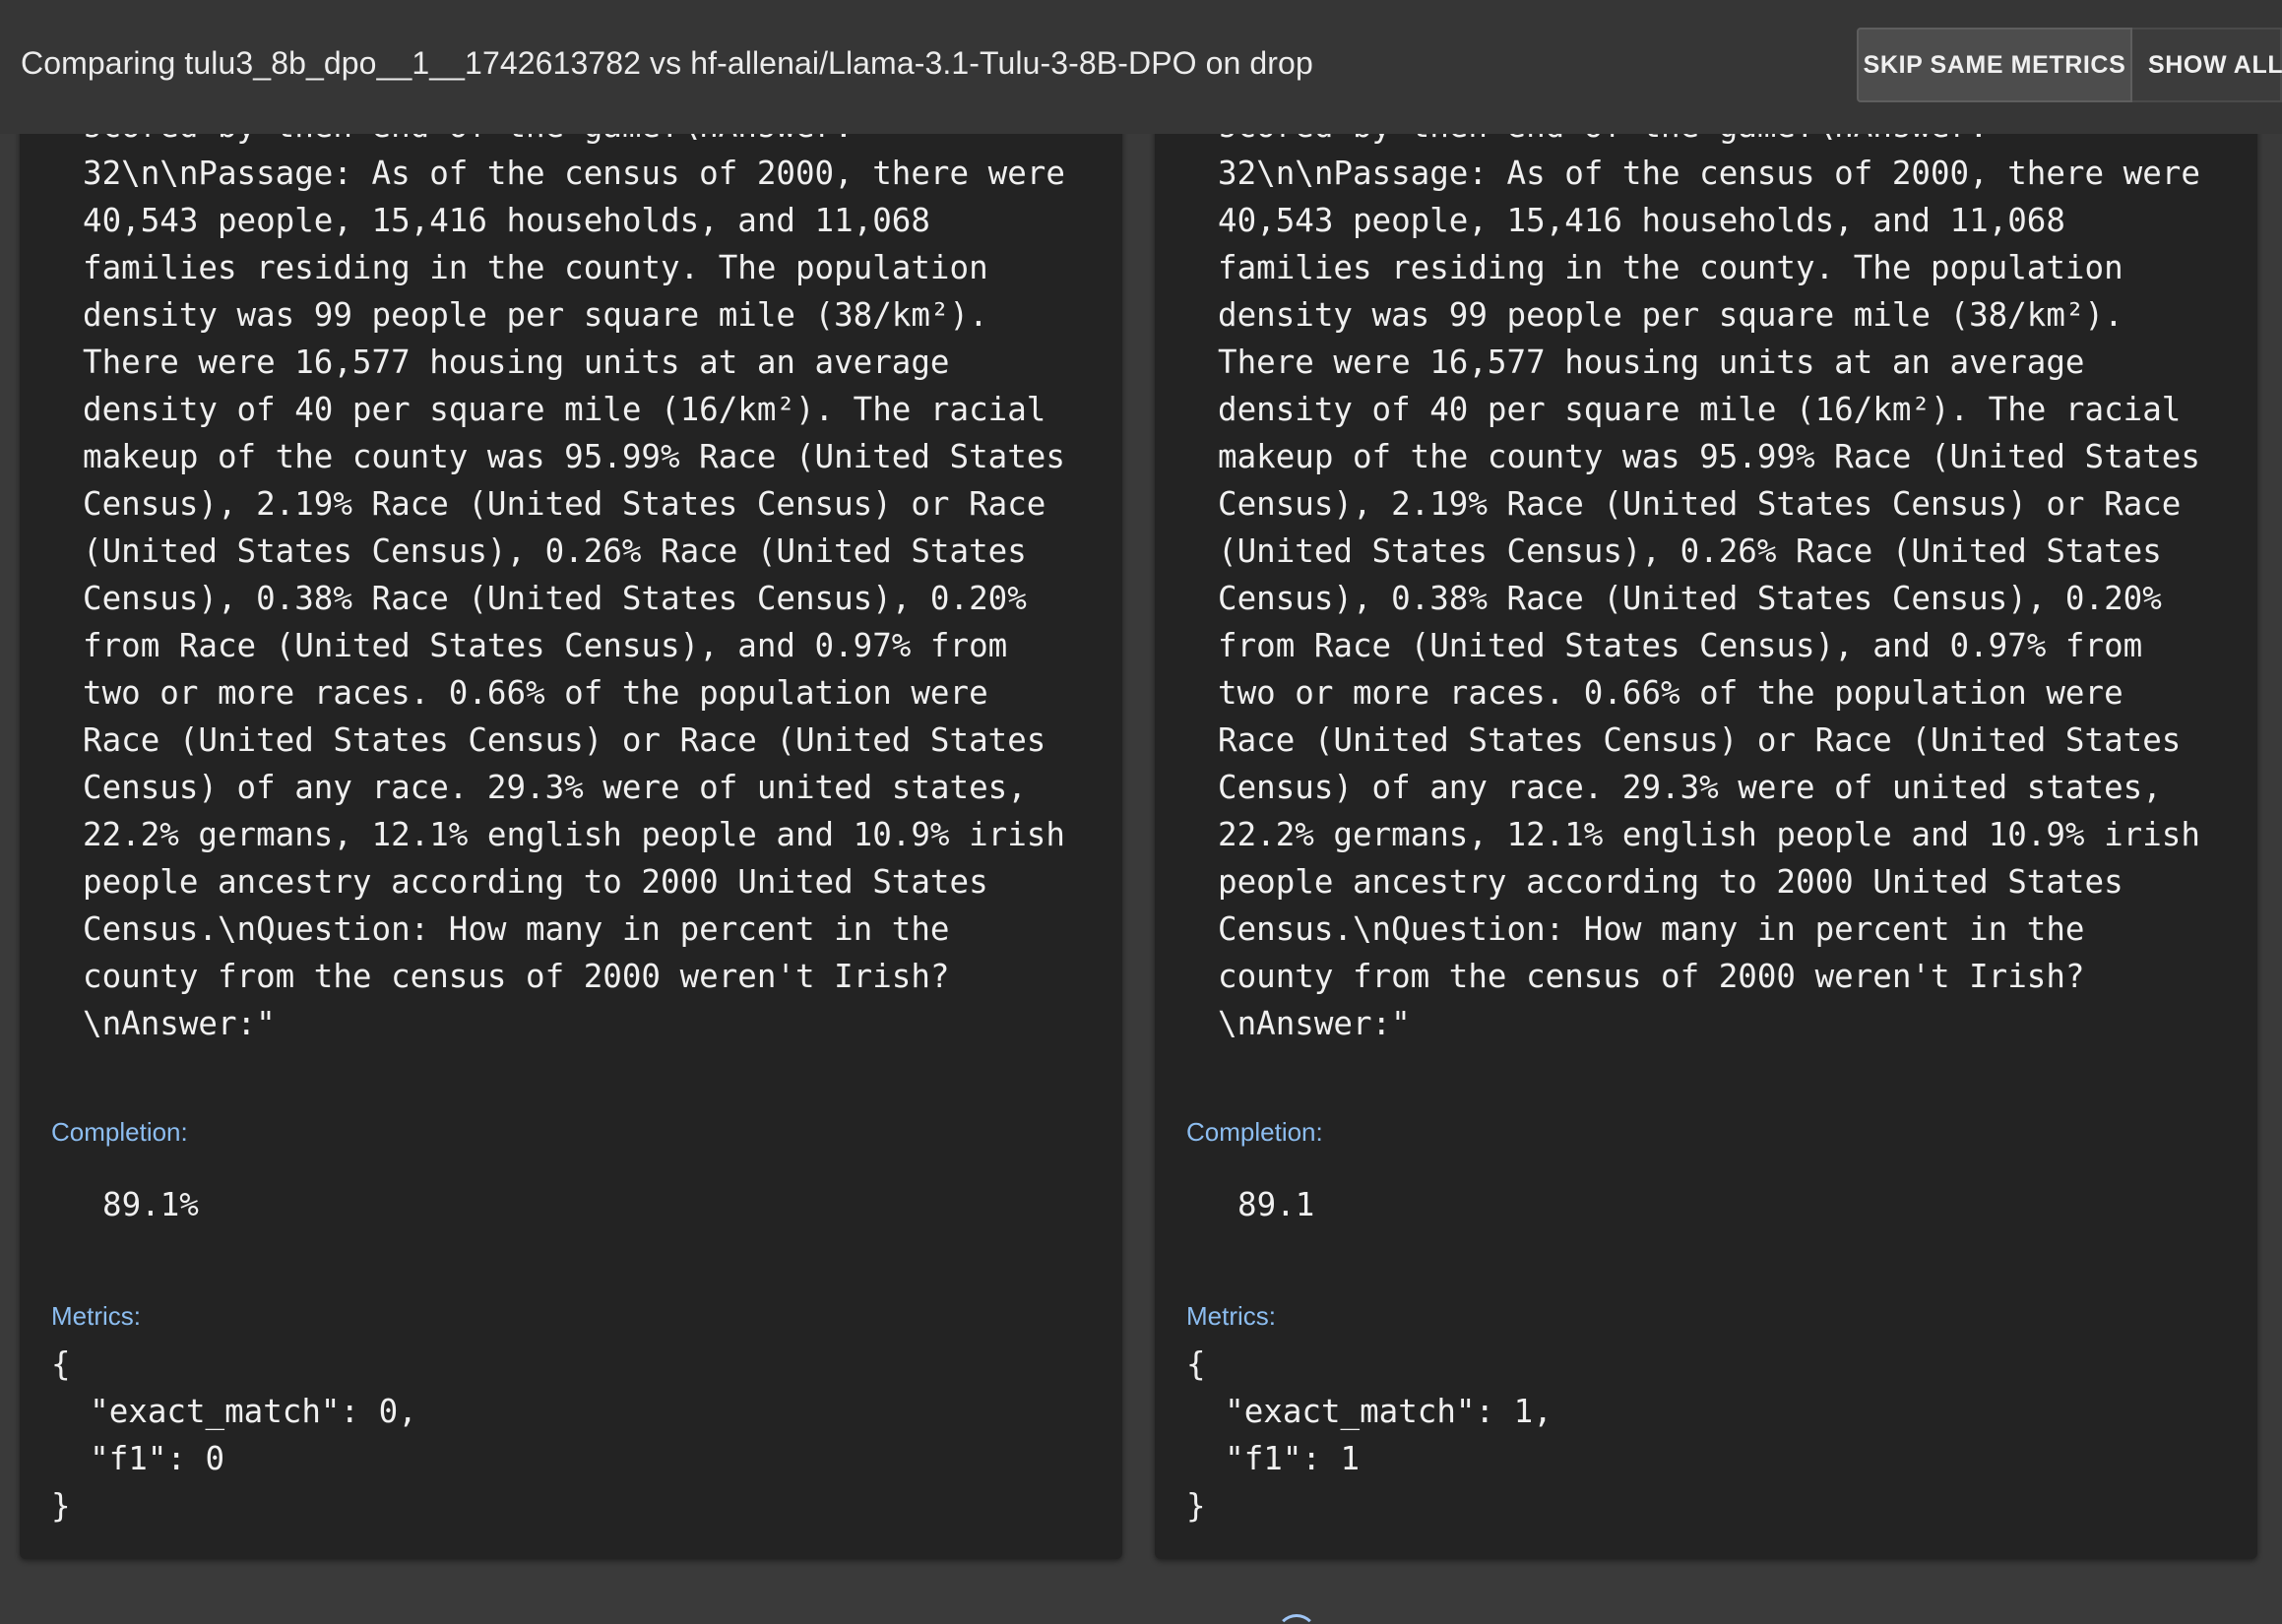  Describe the element at coordinates (150, 1204) in the screenshot. I see `completion-value: 89.1%` at that location.